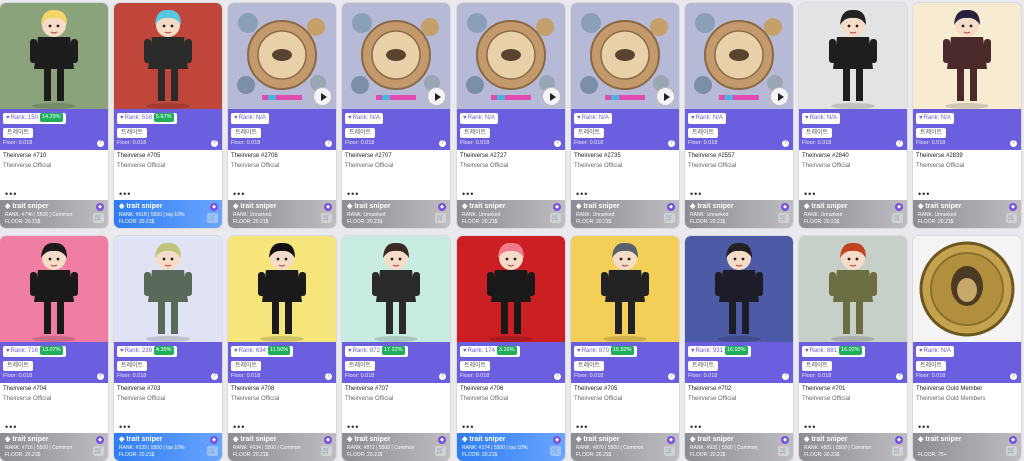  I want to click on nft-name: Theirverse #2727, so click(483, 156).